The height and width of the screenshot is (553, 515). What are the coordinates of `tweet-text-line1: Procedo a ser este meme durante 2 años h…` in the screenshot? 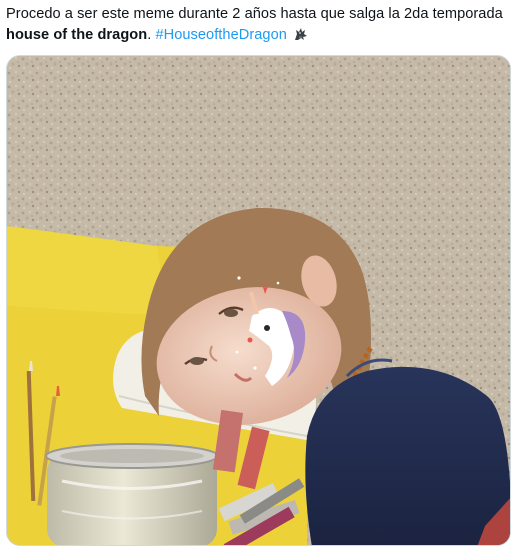 It's located at (254, 14).